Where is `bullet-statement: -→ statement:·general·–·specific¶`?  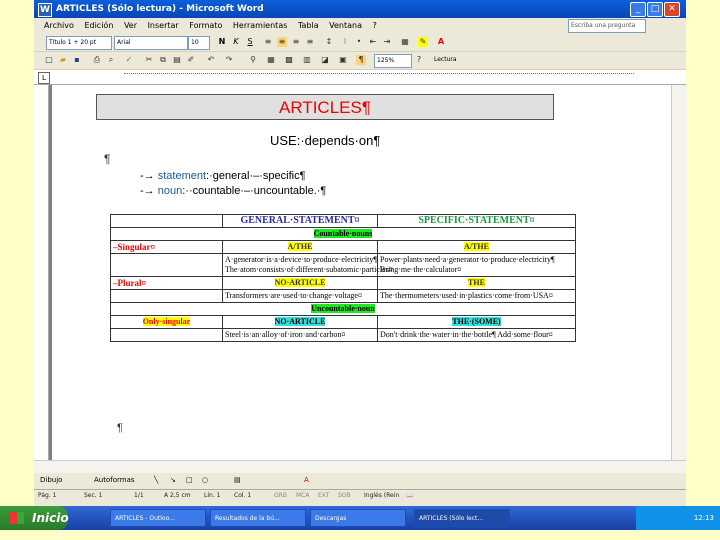 bullet-statement: -→ statement:·general·–·specific¶ is located at coordinates (223, 176).